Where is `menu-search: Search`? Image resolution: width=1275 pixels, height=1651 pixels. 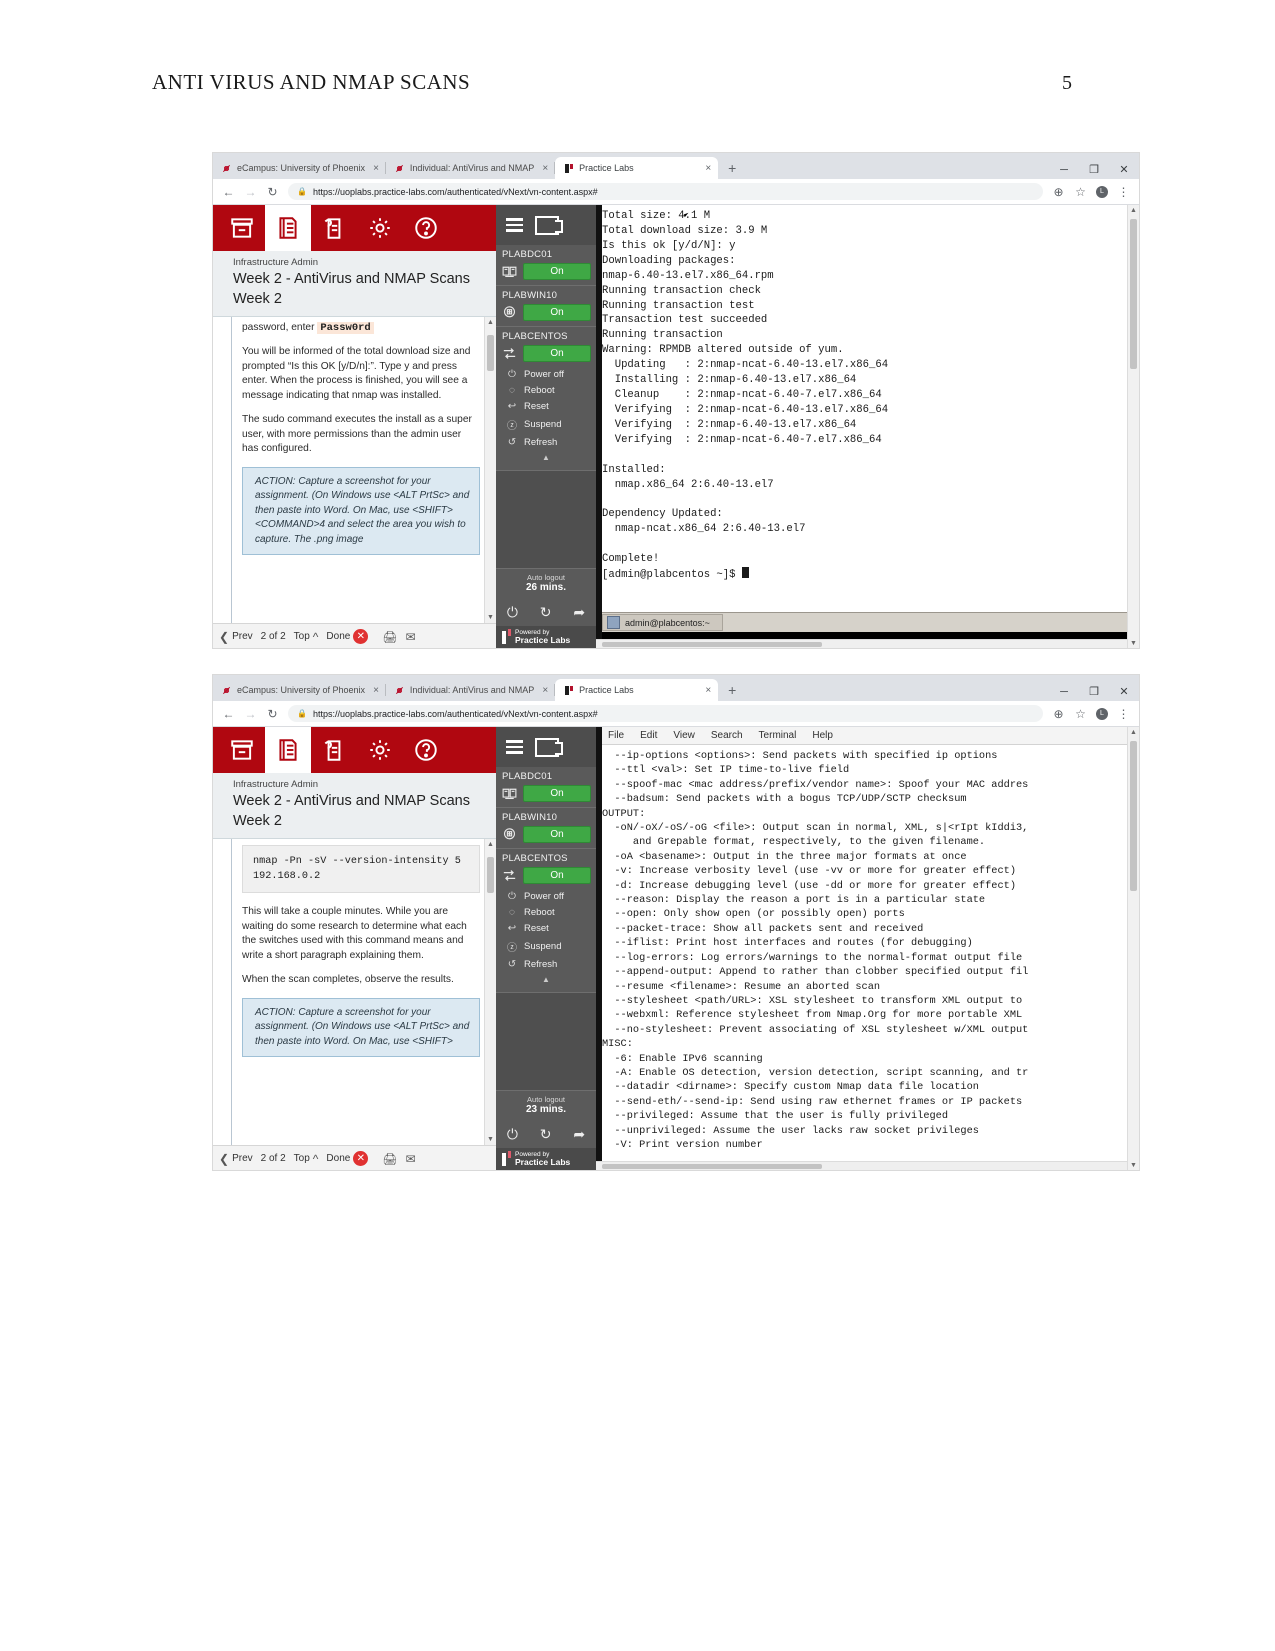 menu-search: Search is located at coordinates (727, 735).